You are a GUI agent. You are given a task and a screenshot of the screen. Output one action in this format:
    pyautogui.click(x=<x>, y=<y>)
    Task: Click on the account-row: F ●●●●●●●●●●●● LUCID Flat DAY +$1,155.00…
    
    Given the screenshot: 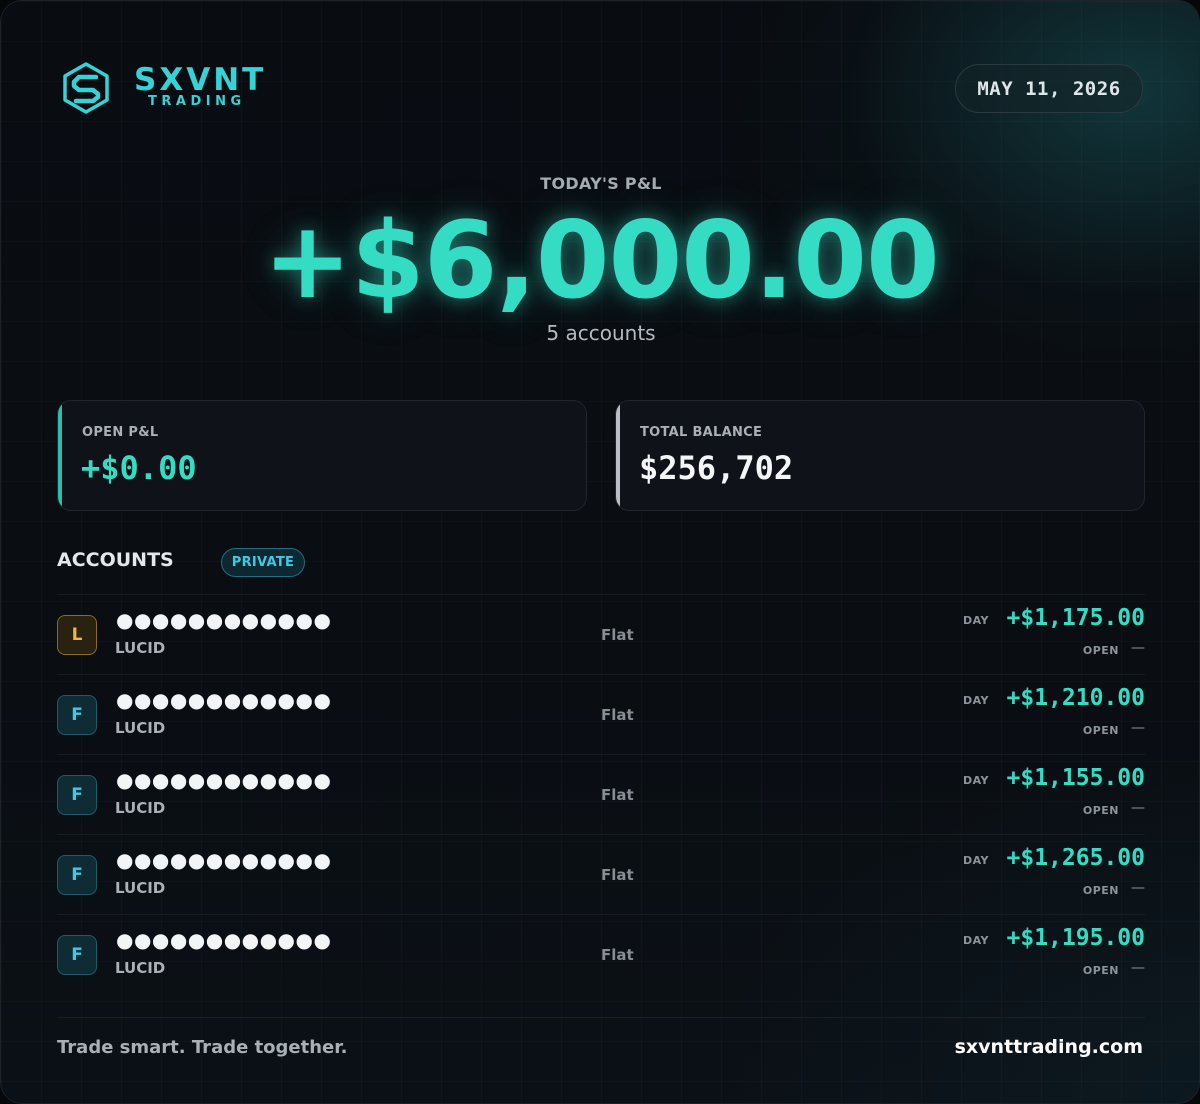 What is the action you would take?
    pyautogui.click(x=601, y=794)
    